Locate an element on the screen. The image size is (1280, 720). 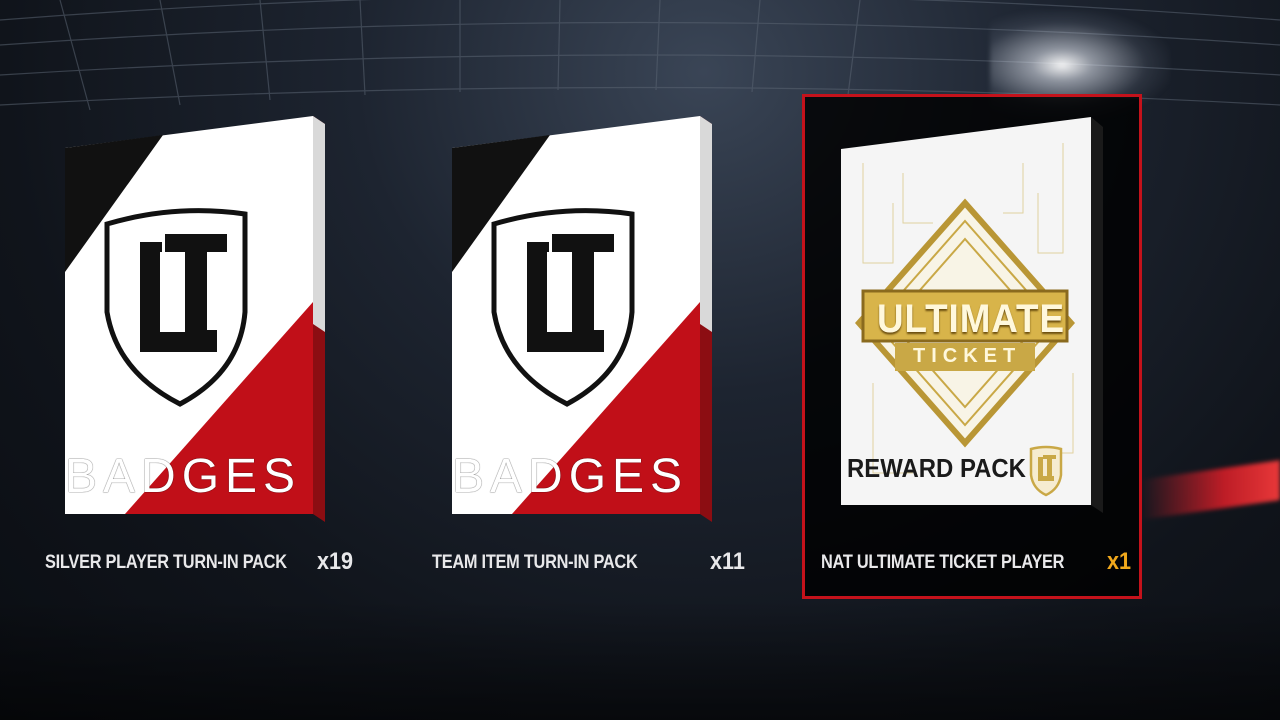
ultimate-title: ULTIMATE is located at coordinates (971, 319).